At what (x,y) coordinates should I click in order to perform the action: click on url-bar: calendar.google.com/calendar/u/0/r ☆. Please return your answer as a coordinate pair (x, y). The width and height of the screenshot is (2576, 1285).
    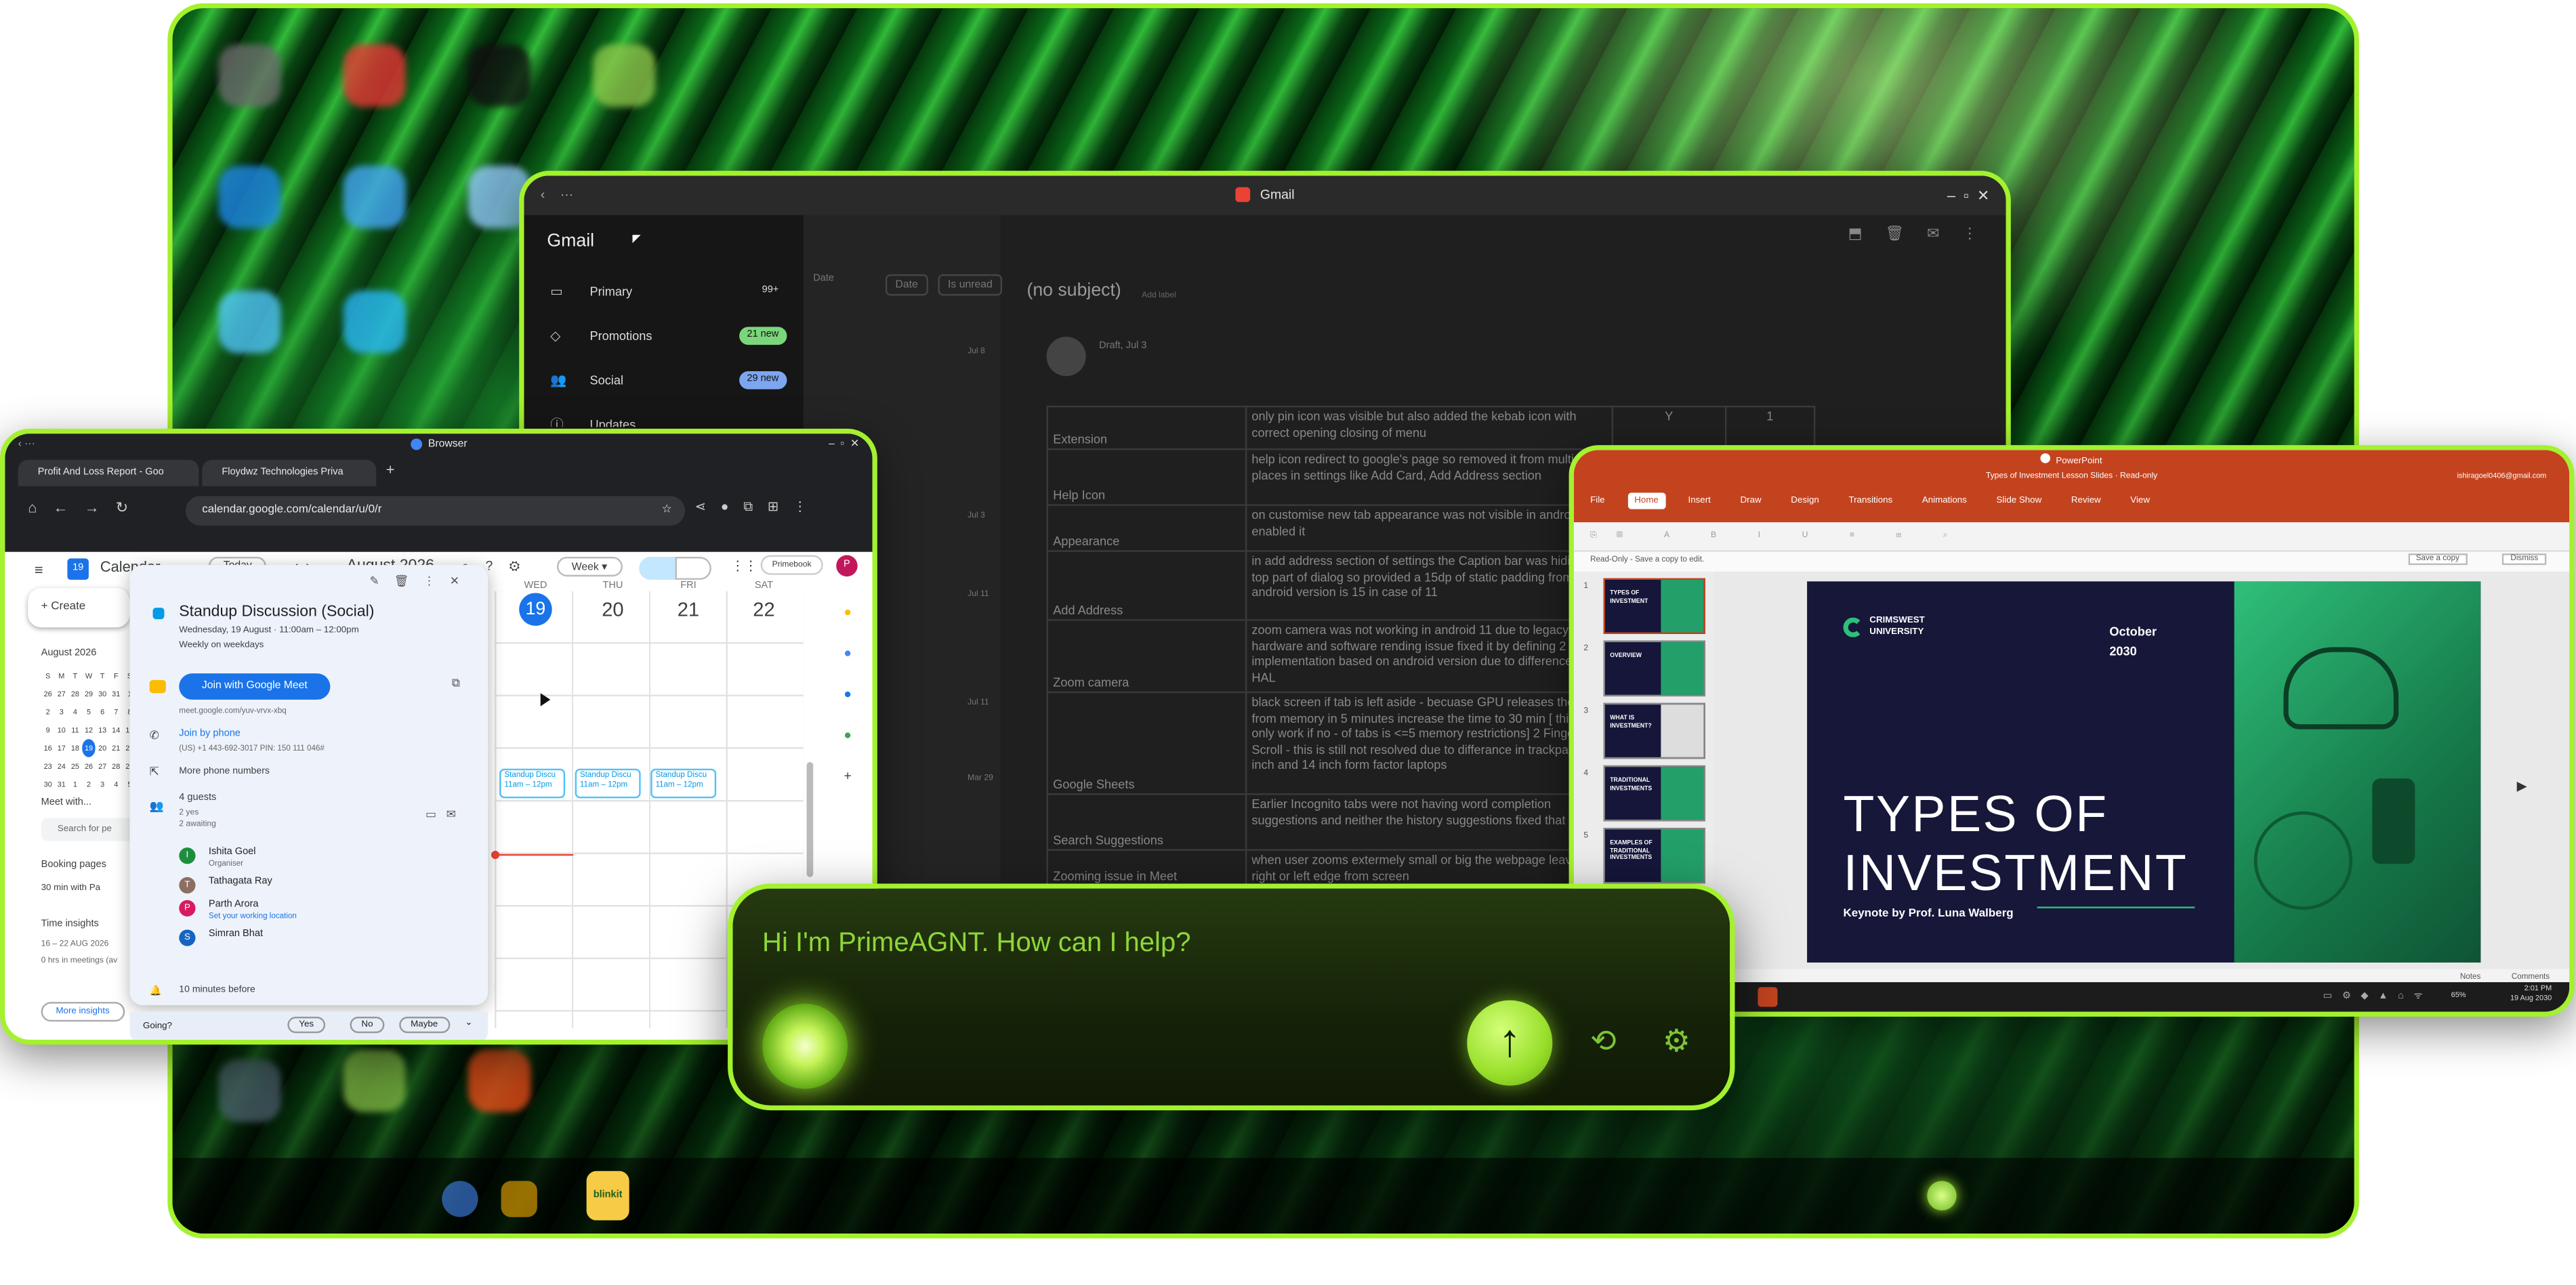
    Looking at the image, I should click on (435, 511).